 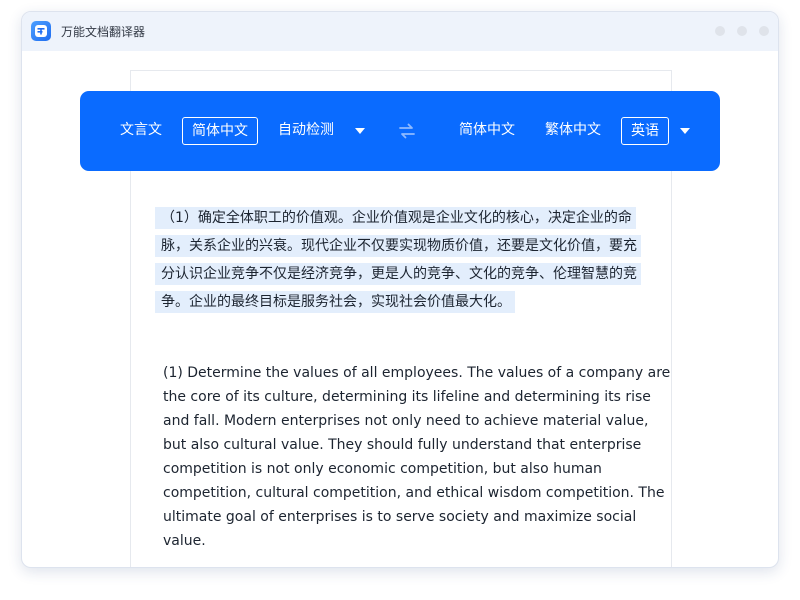 What do you see at coordinates (360, 131) in the screenshot?
I see `source-lang-dropdown-icon` at bounding box center [360, 131].